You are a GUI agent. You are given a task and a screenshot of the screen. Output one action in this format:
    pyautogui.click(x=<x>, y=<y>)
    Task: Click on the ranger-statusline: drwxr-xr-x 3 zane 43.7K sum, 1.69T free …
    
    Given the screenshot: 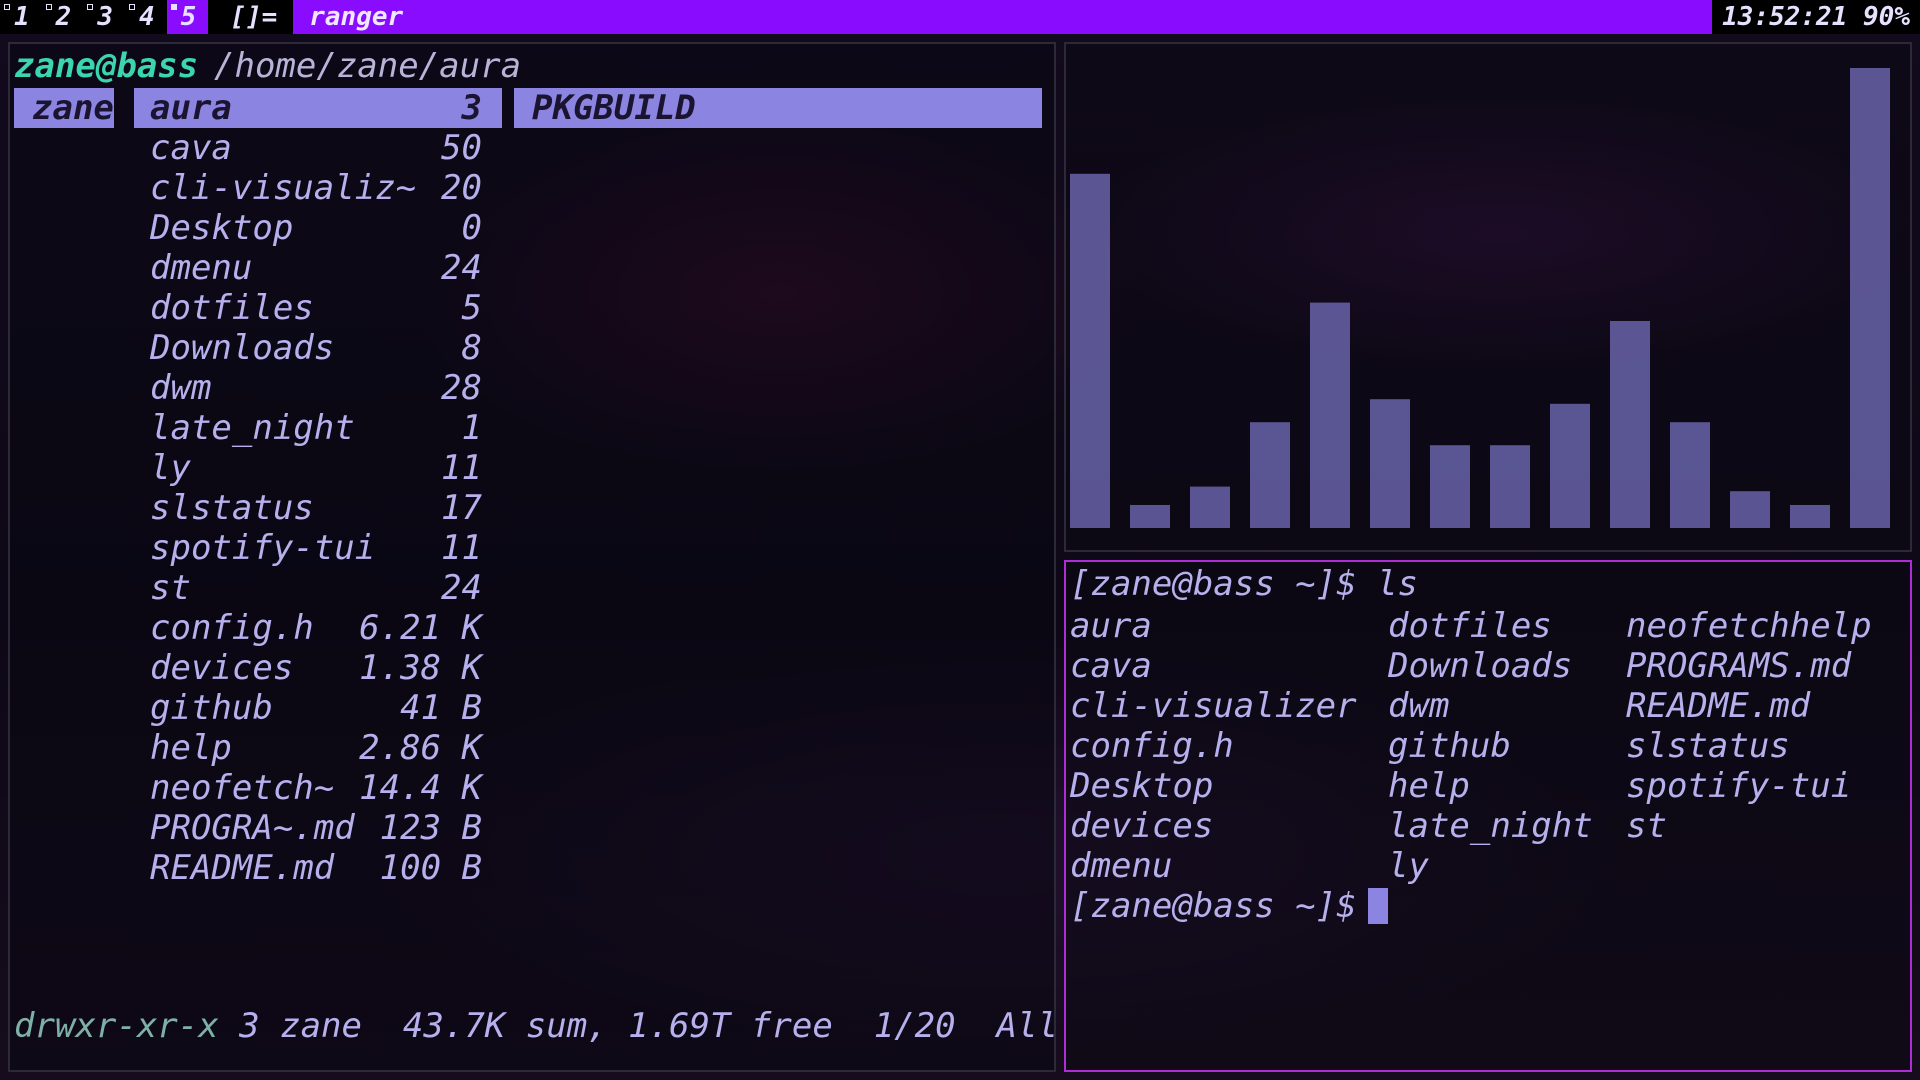 What is the action you would take?
    pyautogui.click(x=536, y=1026)
    